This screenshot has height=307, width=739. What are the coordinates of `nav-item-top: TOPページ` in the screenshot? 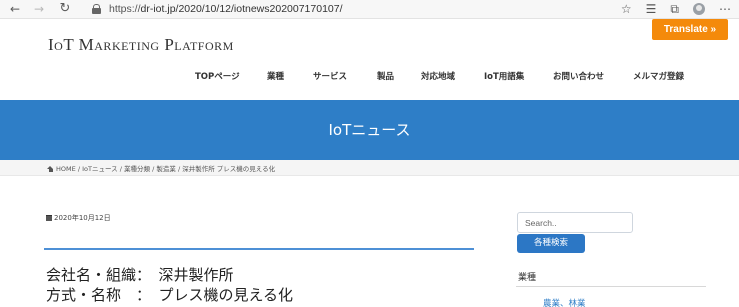 It's located at (217, 76).